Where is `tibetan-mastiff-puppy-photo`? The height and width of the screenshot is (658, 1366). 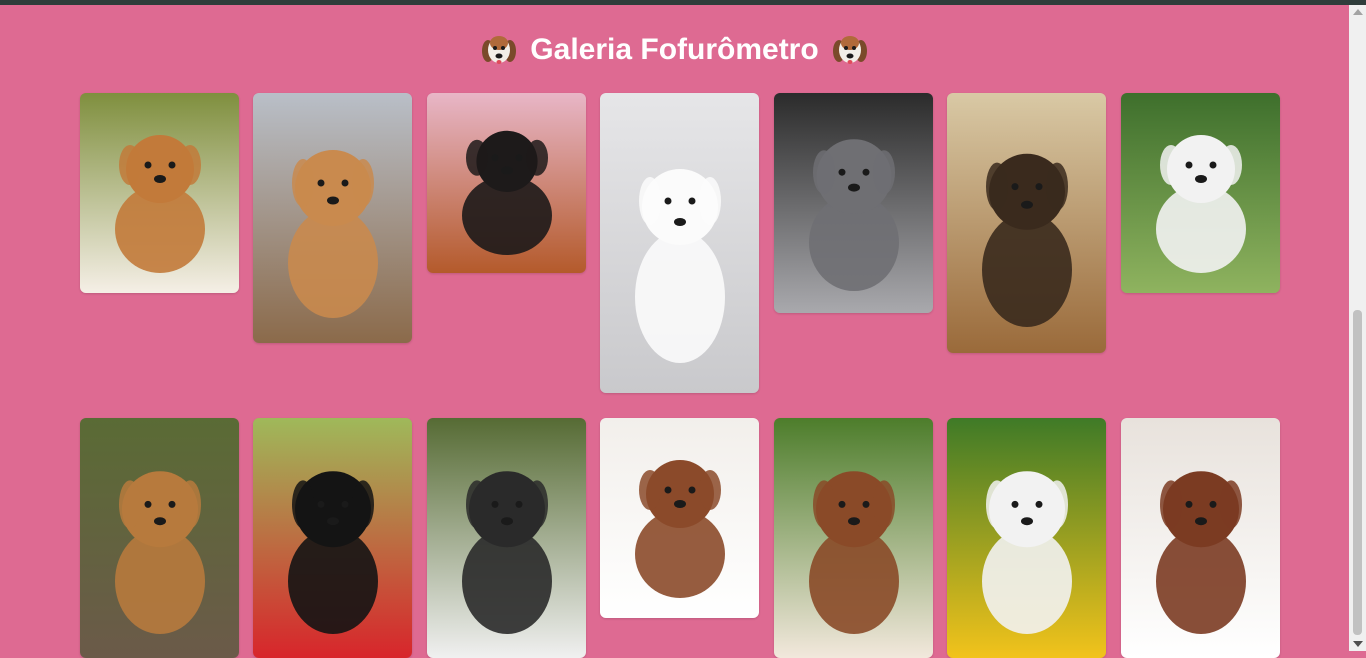 tibetan-mastiff-puppy-photo is located at coordinates (1026, 223).